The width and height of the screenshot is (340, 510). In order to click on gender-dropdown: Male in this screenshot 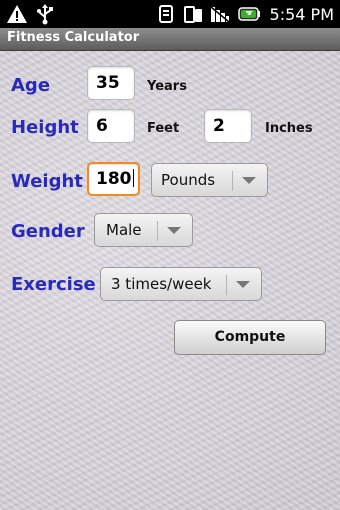, I will do `click(143, 230)`.